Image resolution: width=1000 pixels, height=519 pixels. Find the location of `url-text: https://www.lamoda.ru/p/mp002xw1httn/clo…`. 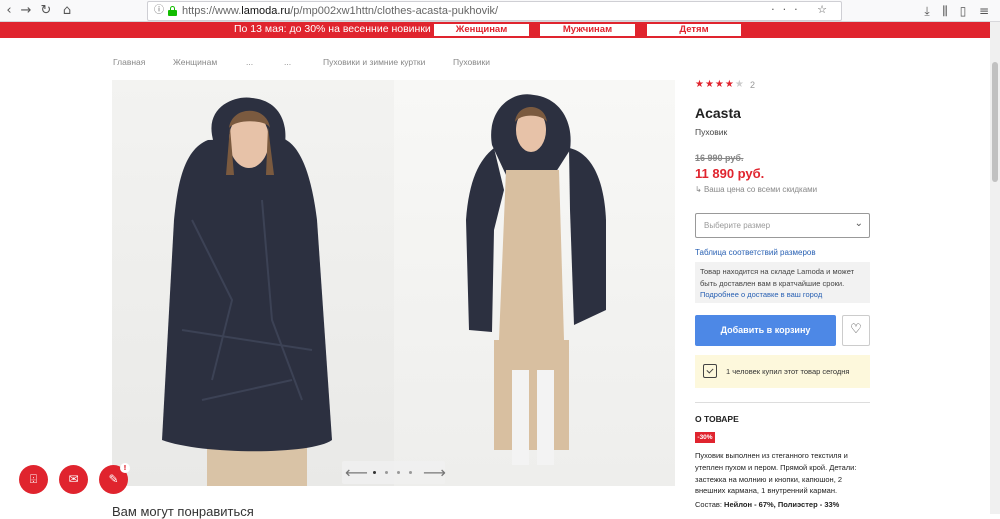

url-text: https://www.lamoda.ru/p/mp002xw1httn/clo… is located at coordinates (340, 11).